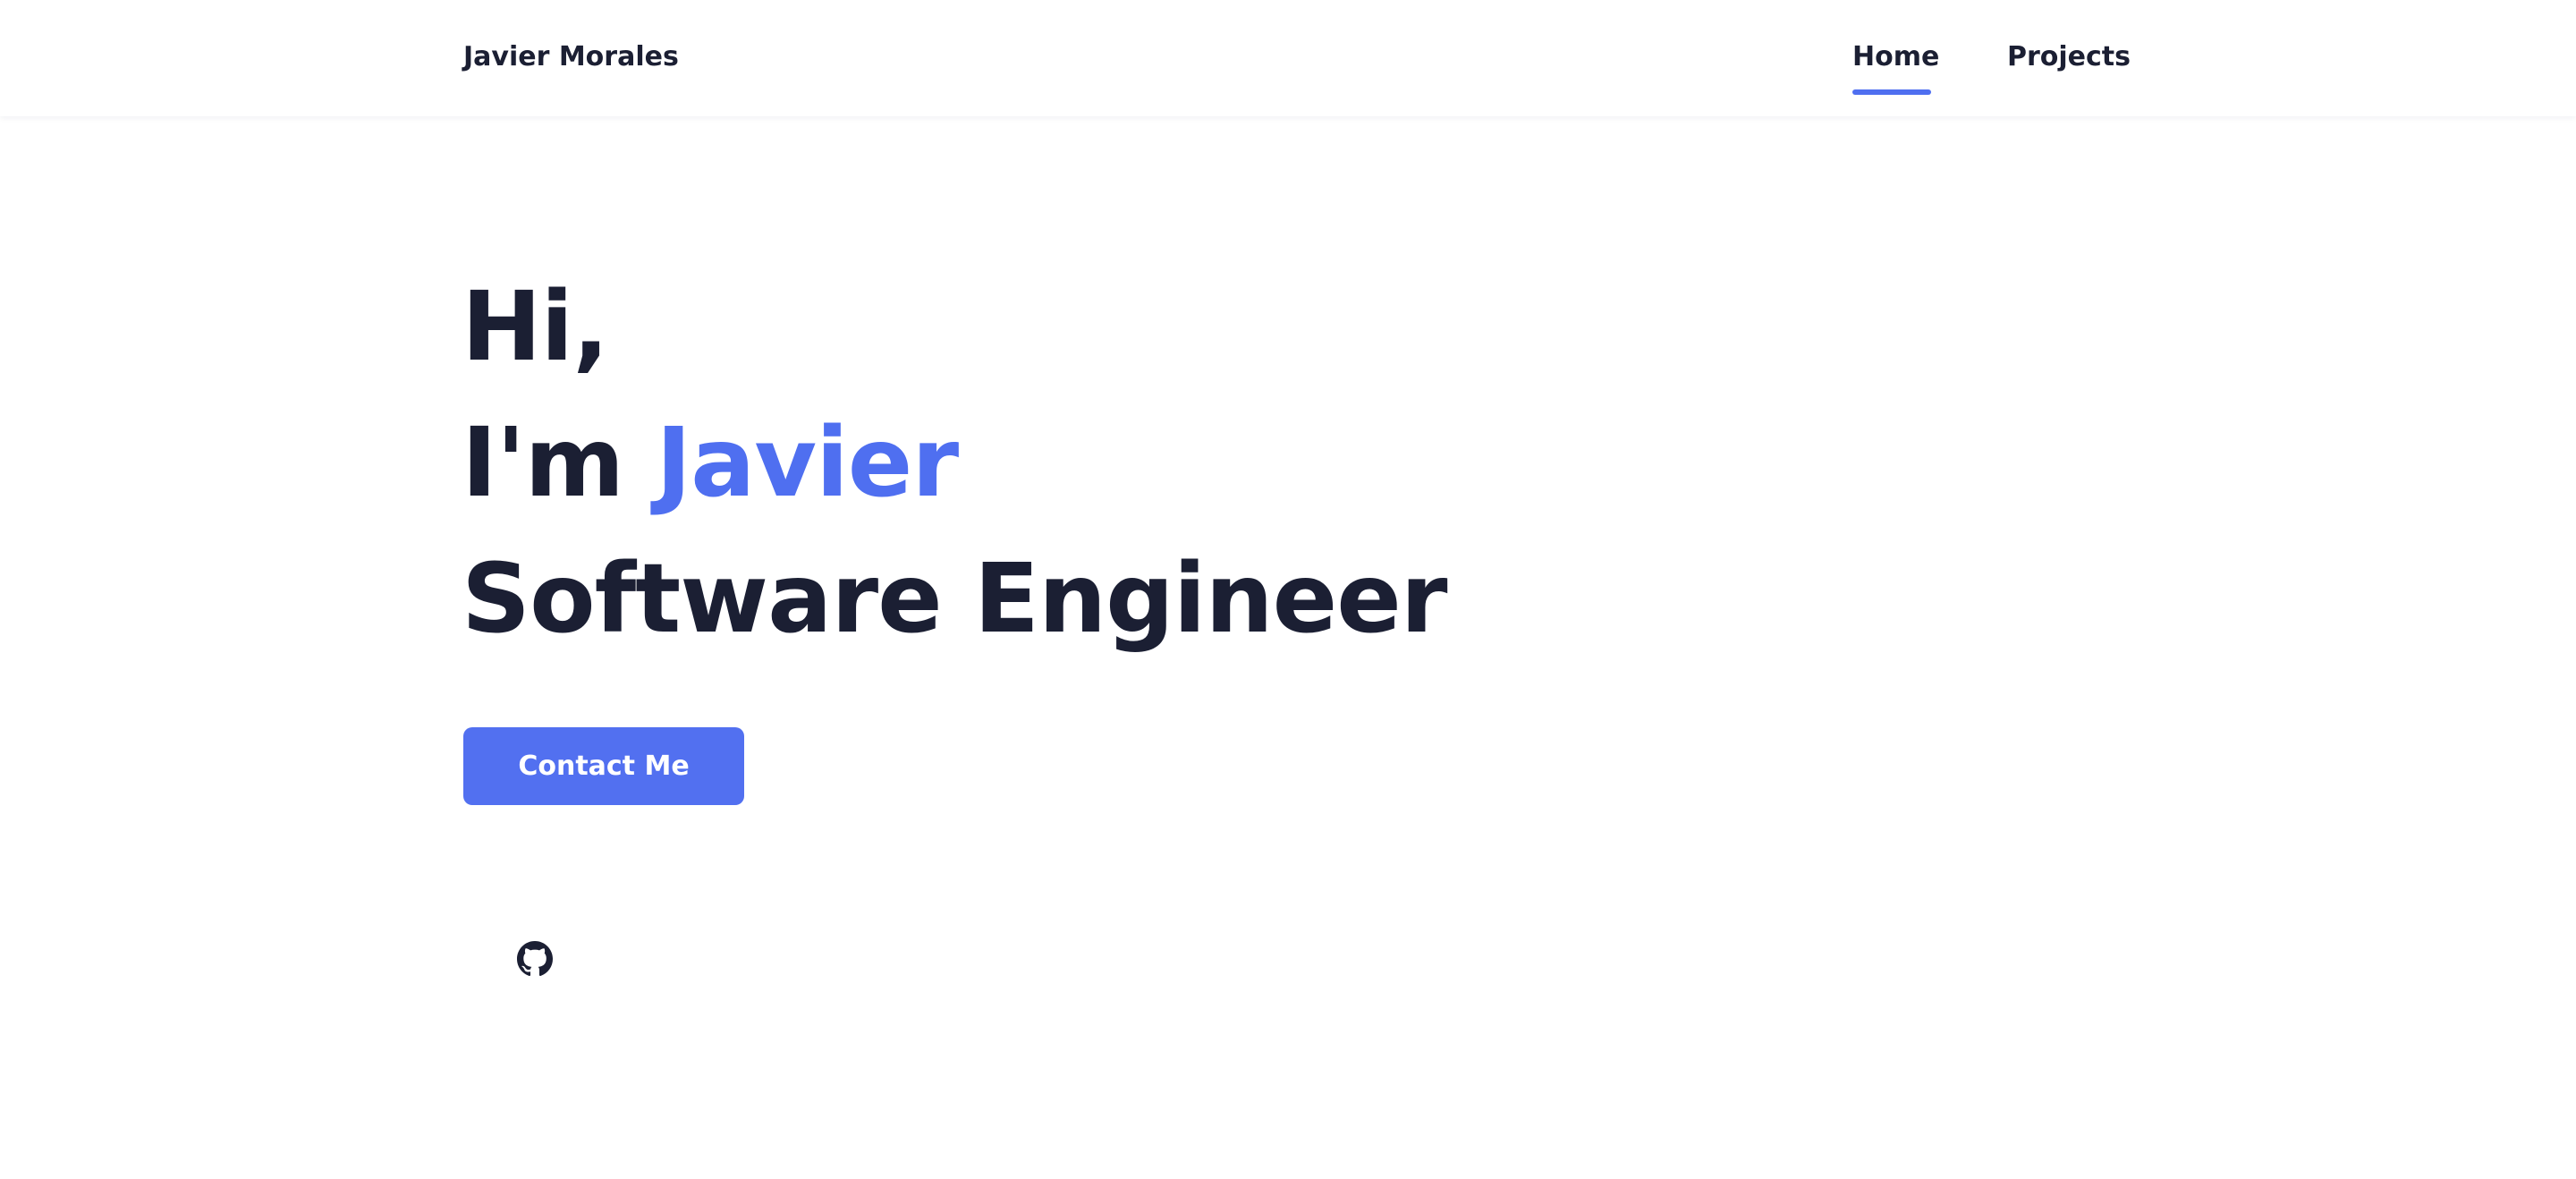 The height and width of the screenshot is (1179, 2576). What do you see at coordinates (559, 464) in the screenshot?
I see `hero-intro-prefix: I'm` at bounding box center [559, 464].